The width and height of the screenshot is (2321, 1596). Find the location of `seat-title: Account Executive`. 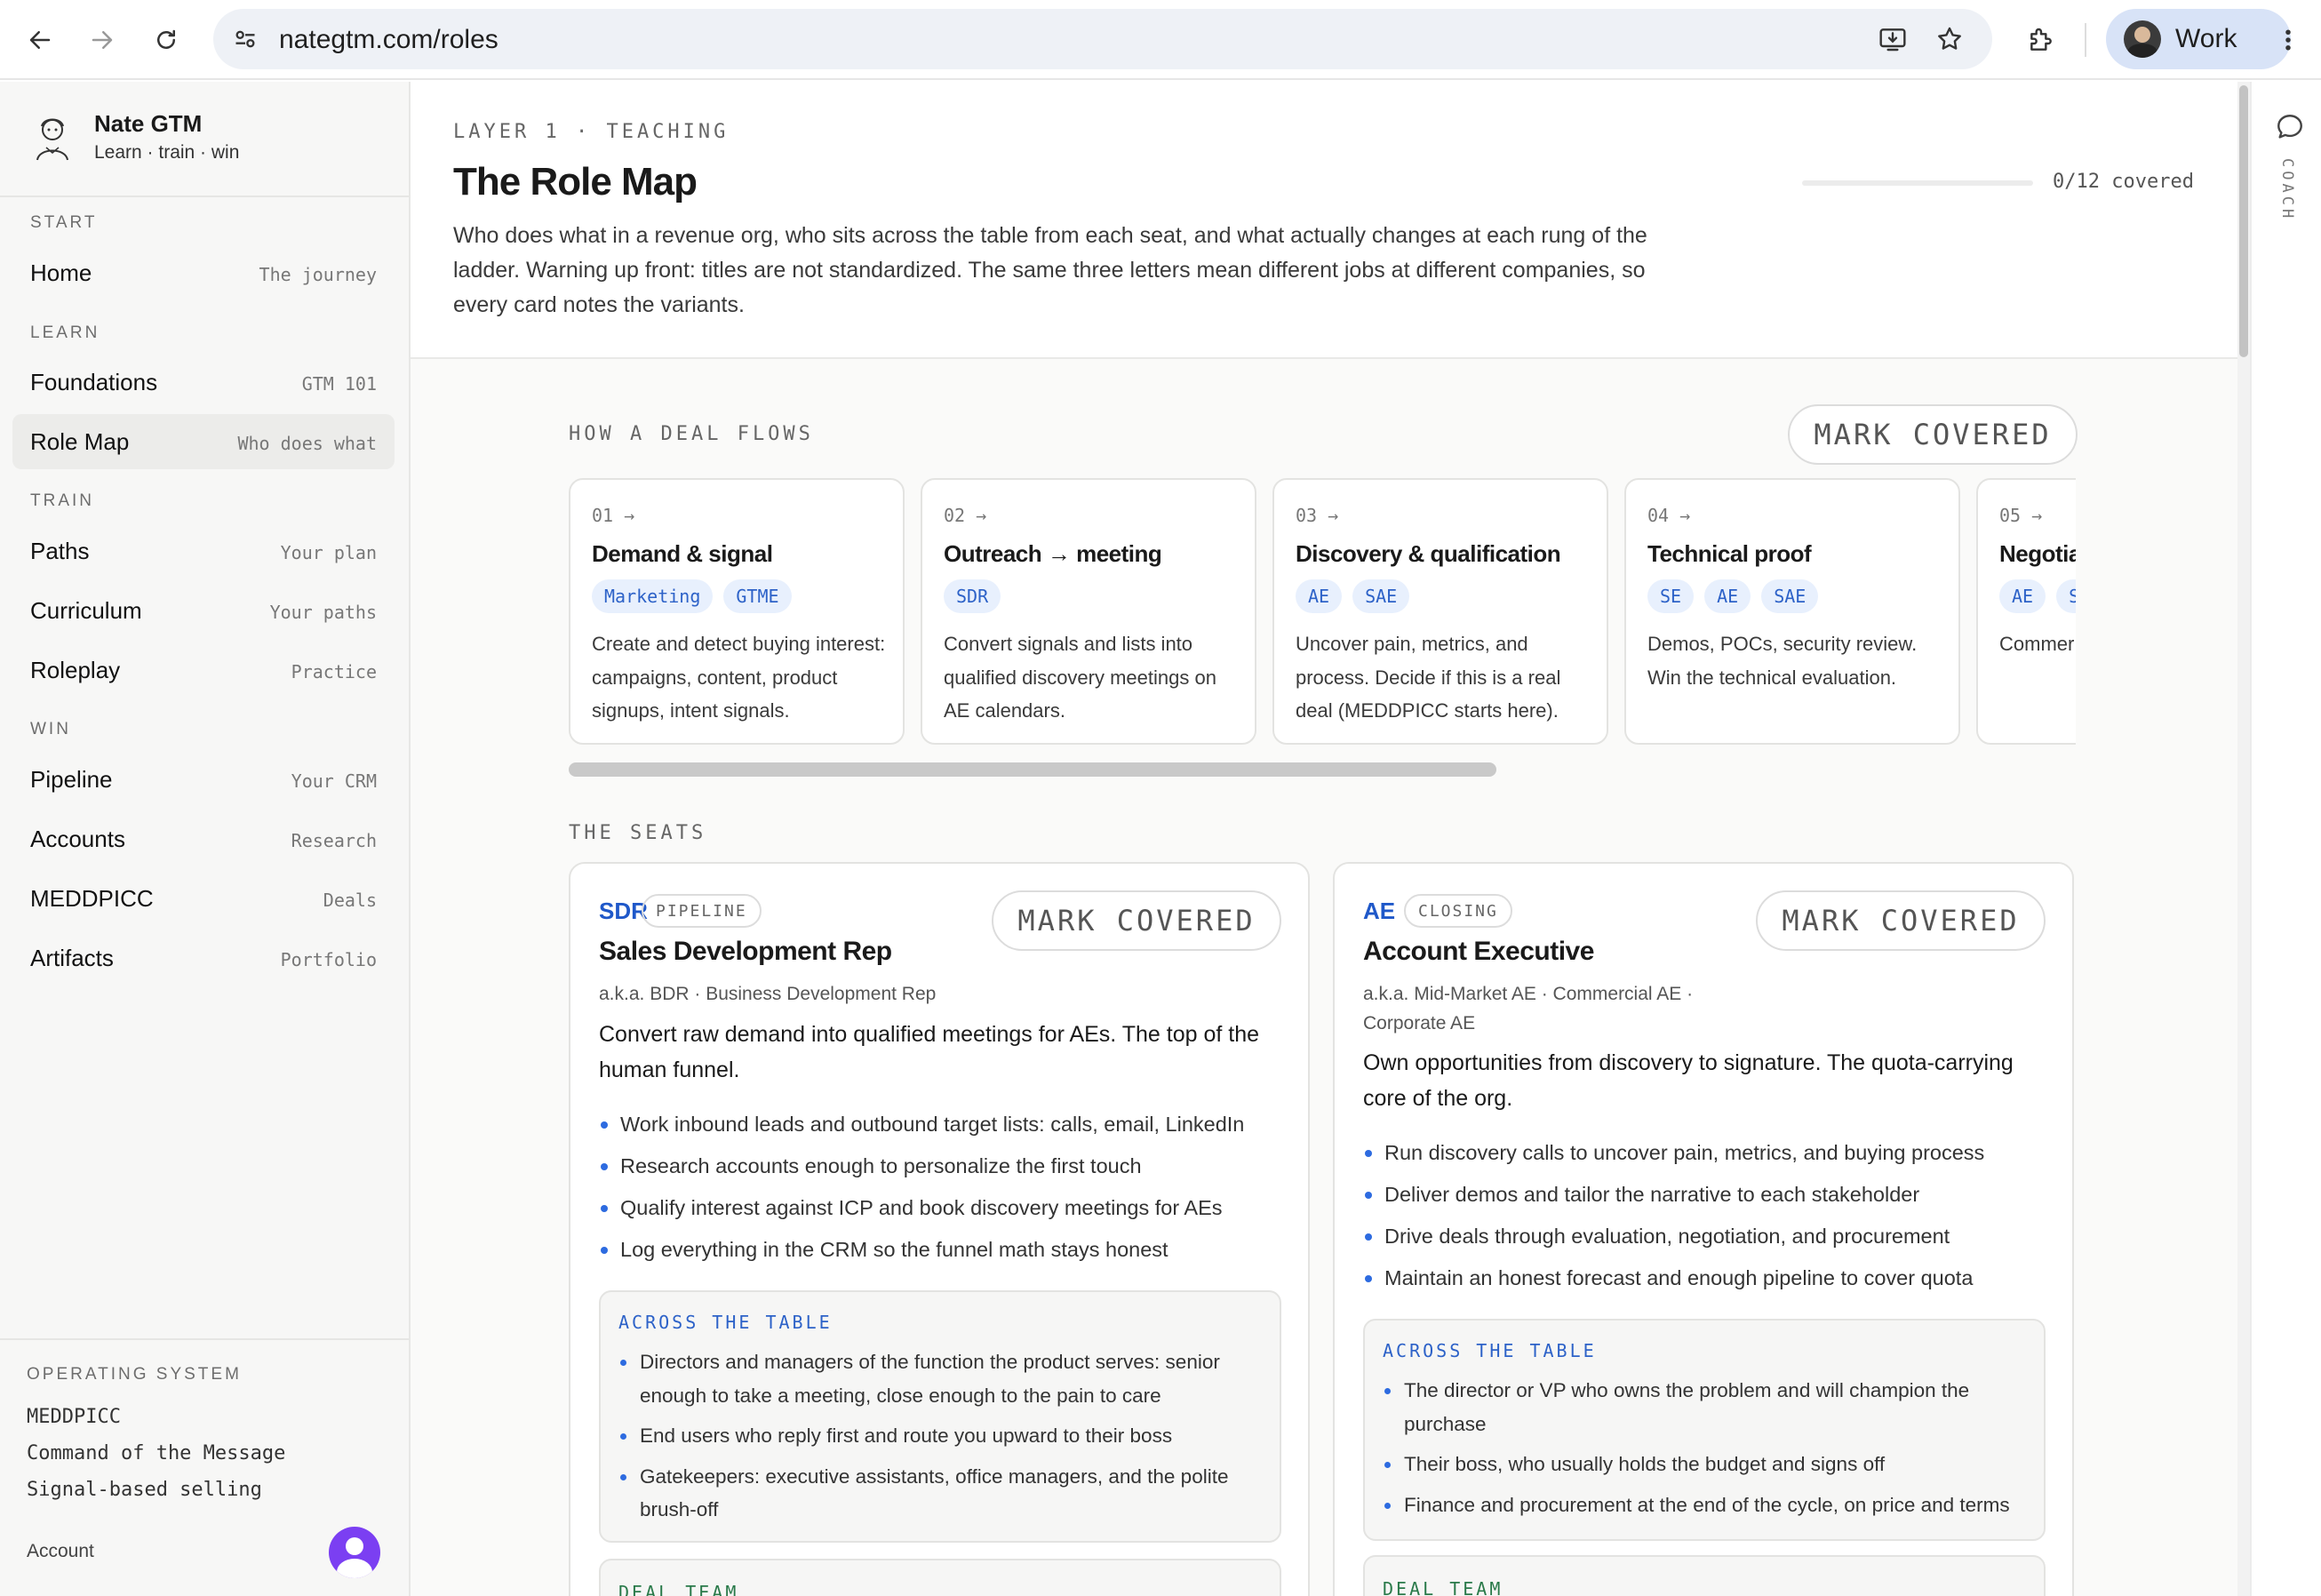

seat-title: Account Executive is located at coordinates (1478, 952).